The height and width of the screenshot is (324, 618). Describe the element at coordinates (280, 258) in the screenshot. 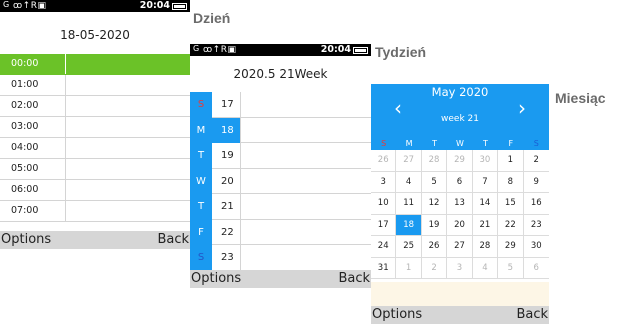

I see `week-day-row: S 23` at that location.